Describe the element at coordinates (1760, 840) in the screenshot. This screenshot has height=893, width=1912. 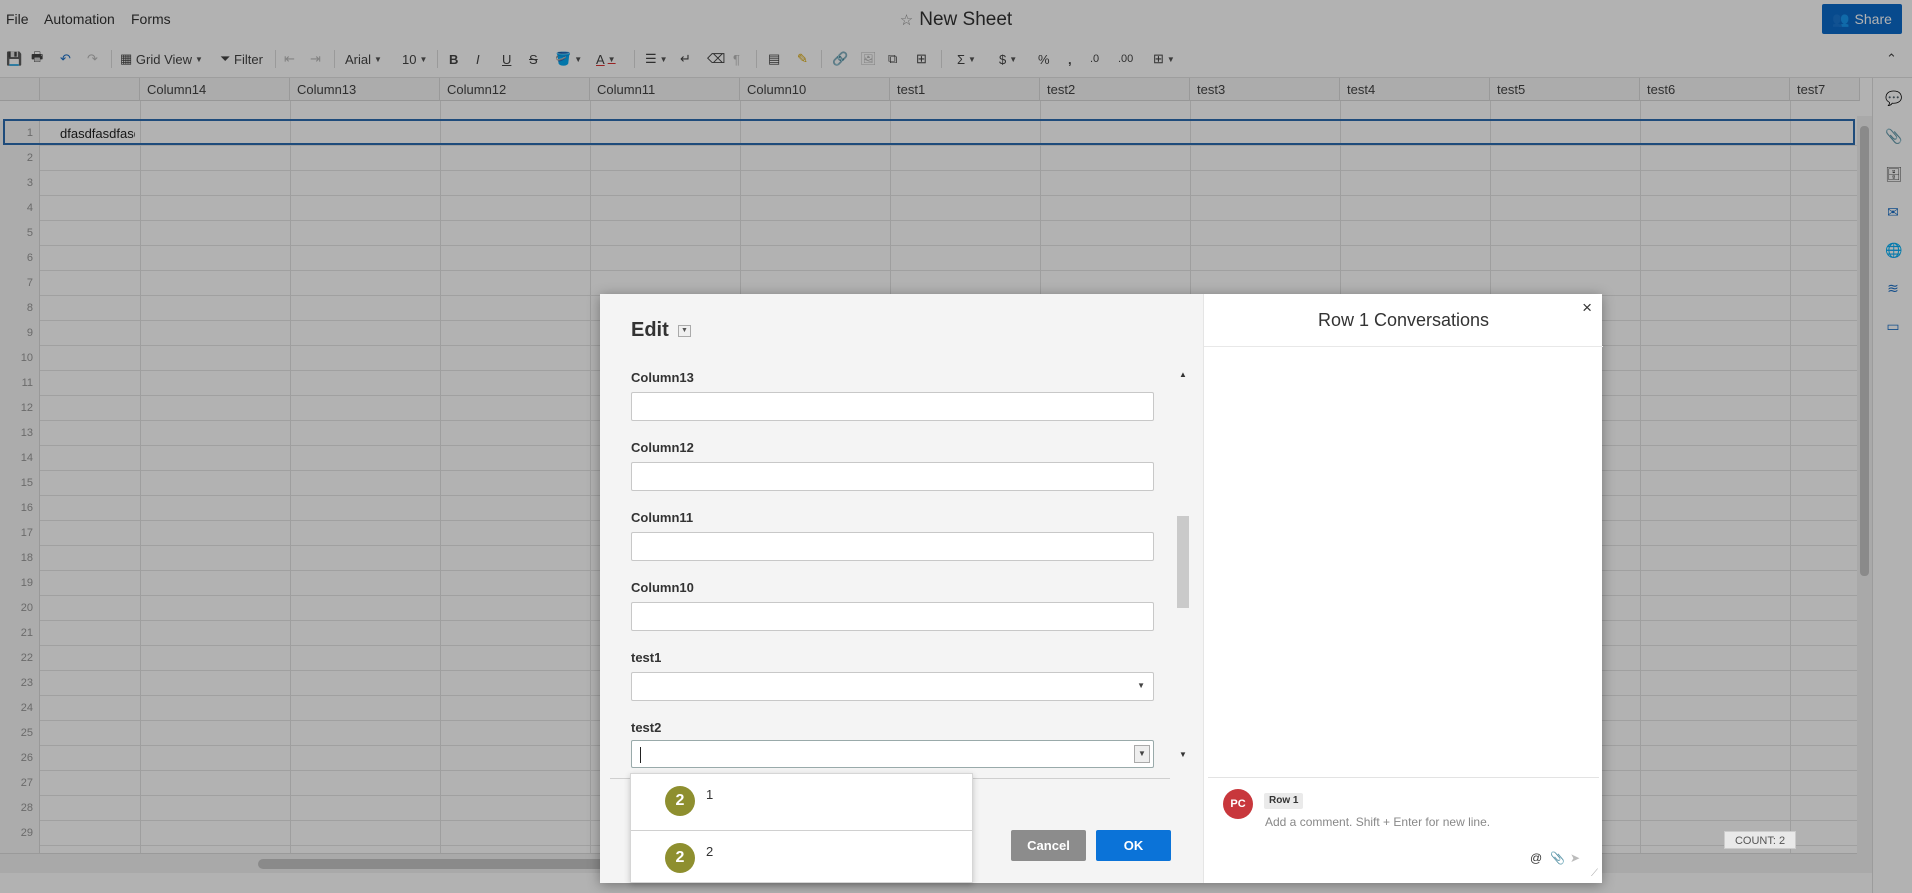
I see `selection-count: COUNT: 2` at that location.